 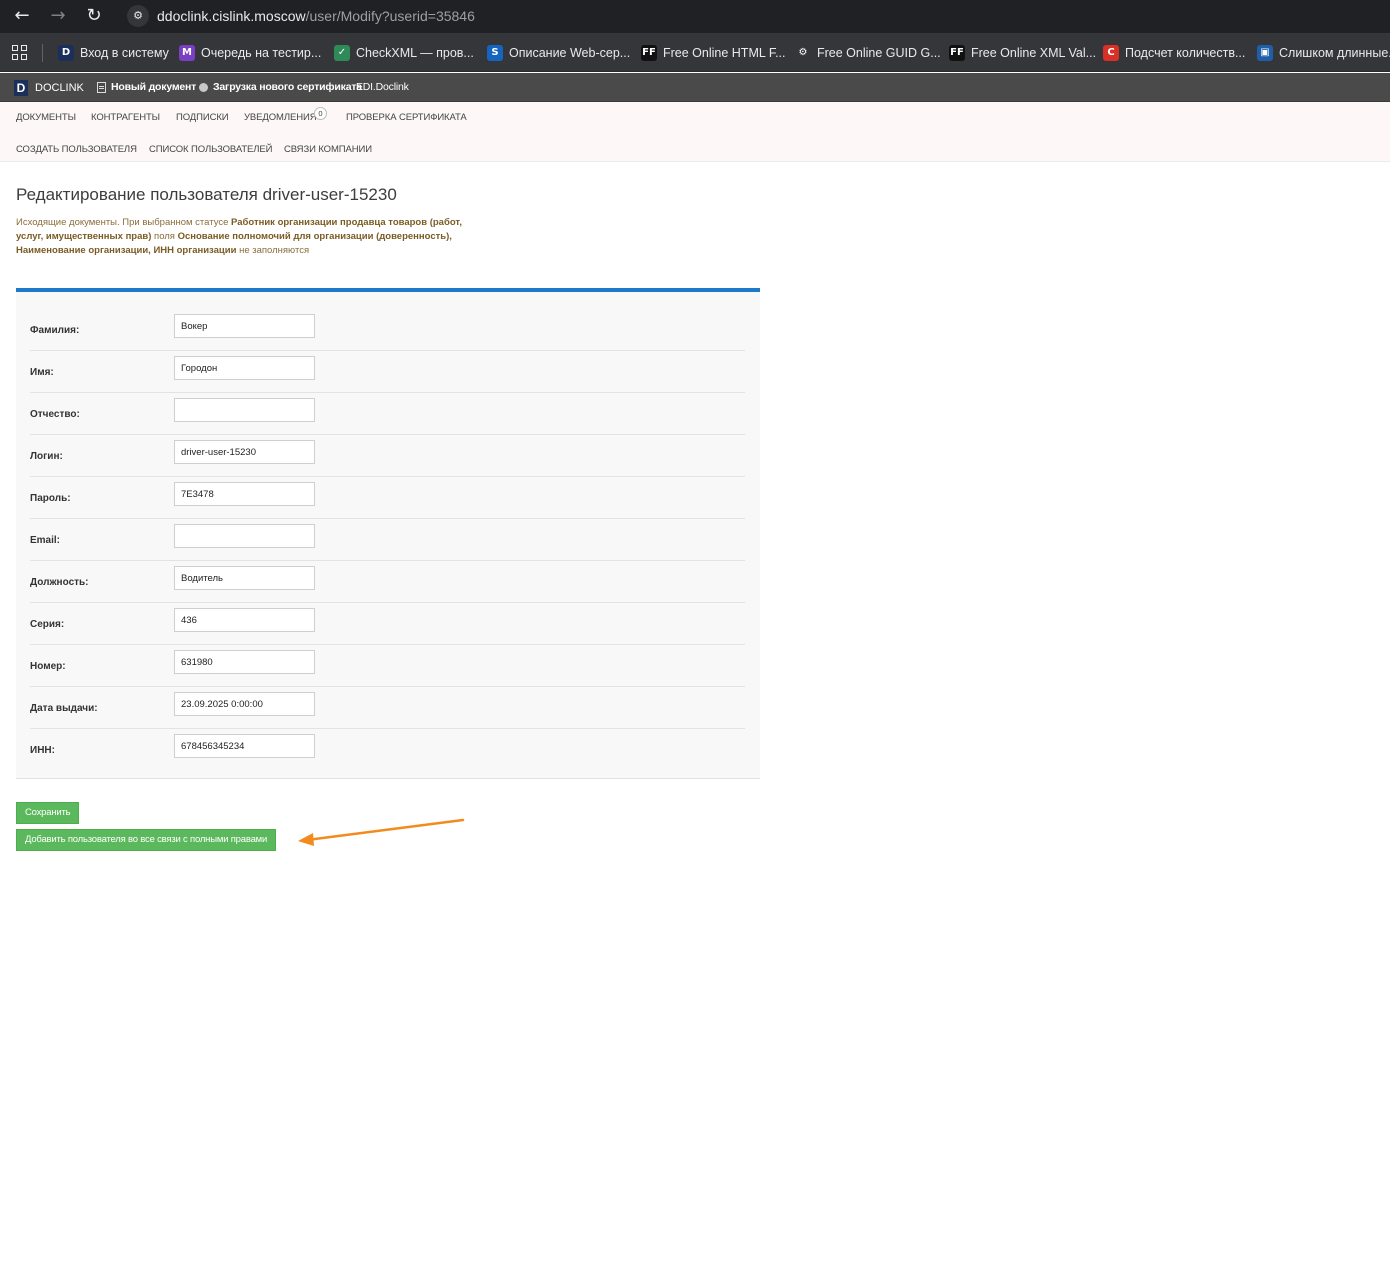 I want to click on nav-subscriptions: ПОДПИСКИ, so click(x=202, y=117).